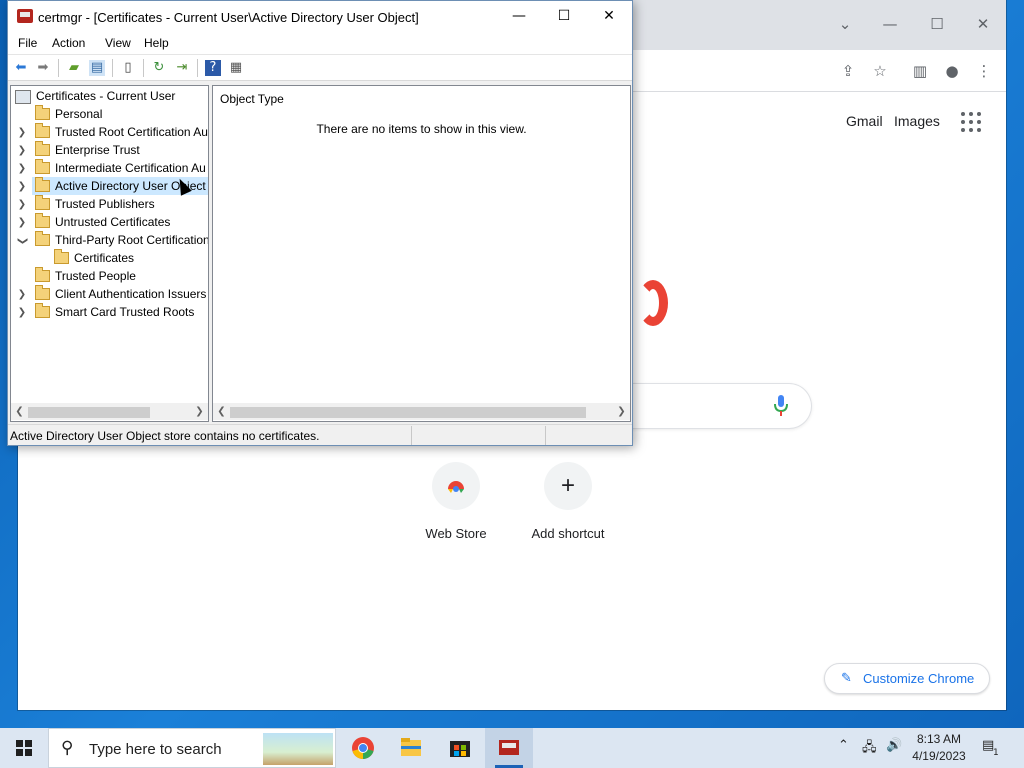 The image size is (1024, 768). Describe the element at coordinates (109, 294) in the screenshot. I see `tree-item-client-auth-issuers: ❯ Client Authentication Issuers` at that location.